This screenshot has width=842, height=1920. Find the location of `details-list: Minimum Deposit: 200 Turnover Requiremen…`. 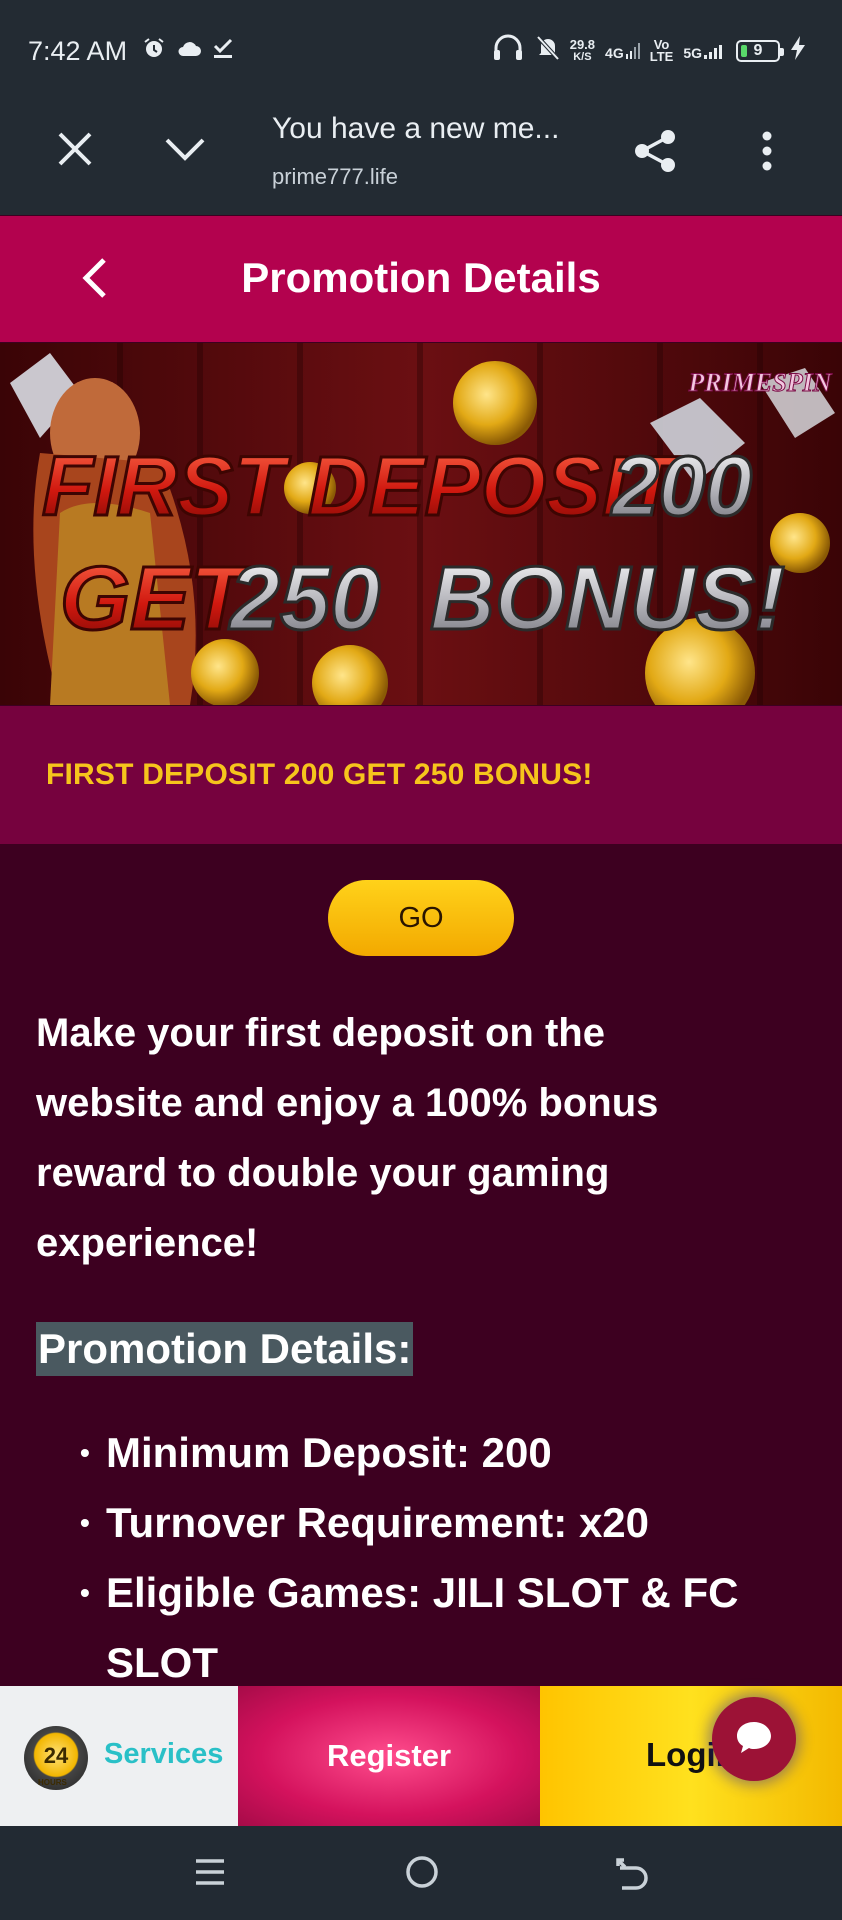

details-list: Minimum Deposit: 200 Turnover Requiremen… is located at coordinates (440, 1558).